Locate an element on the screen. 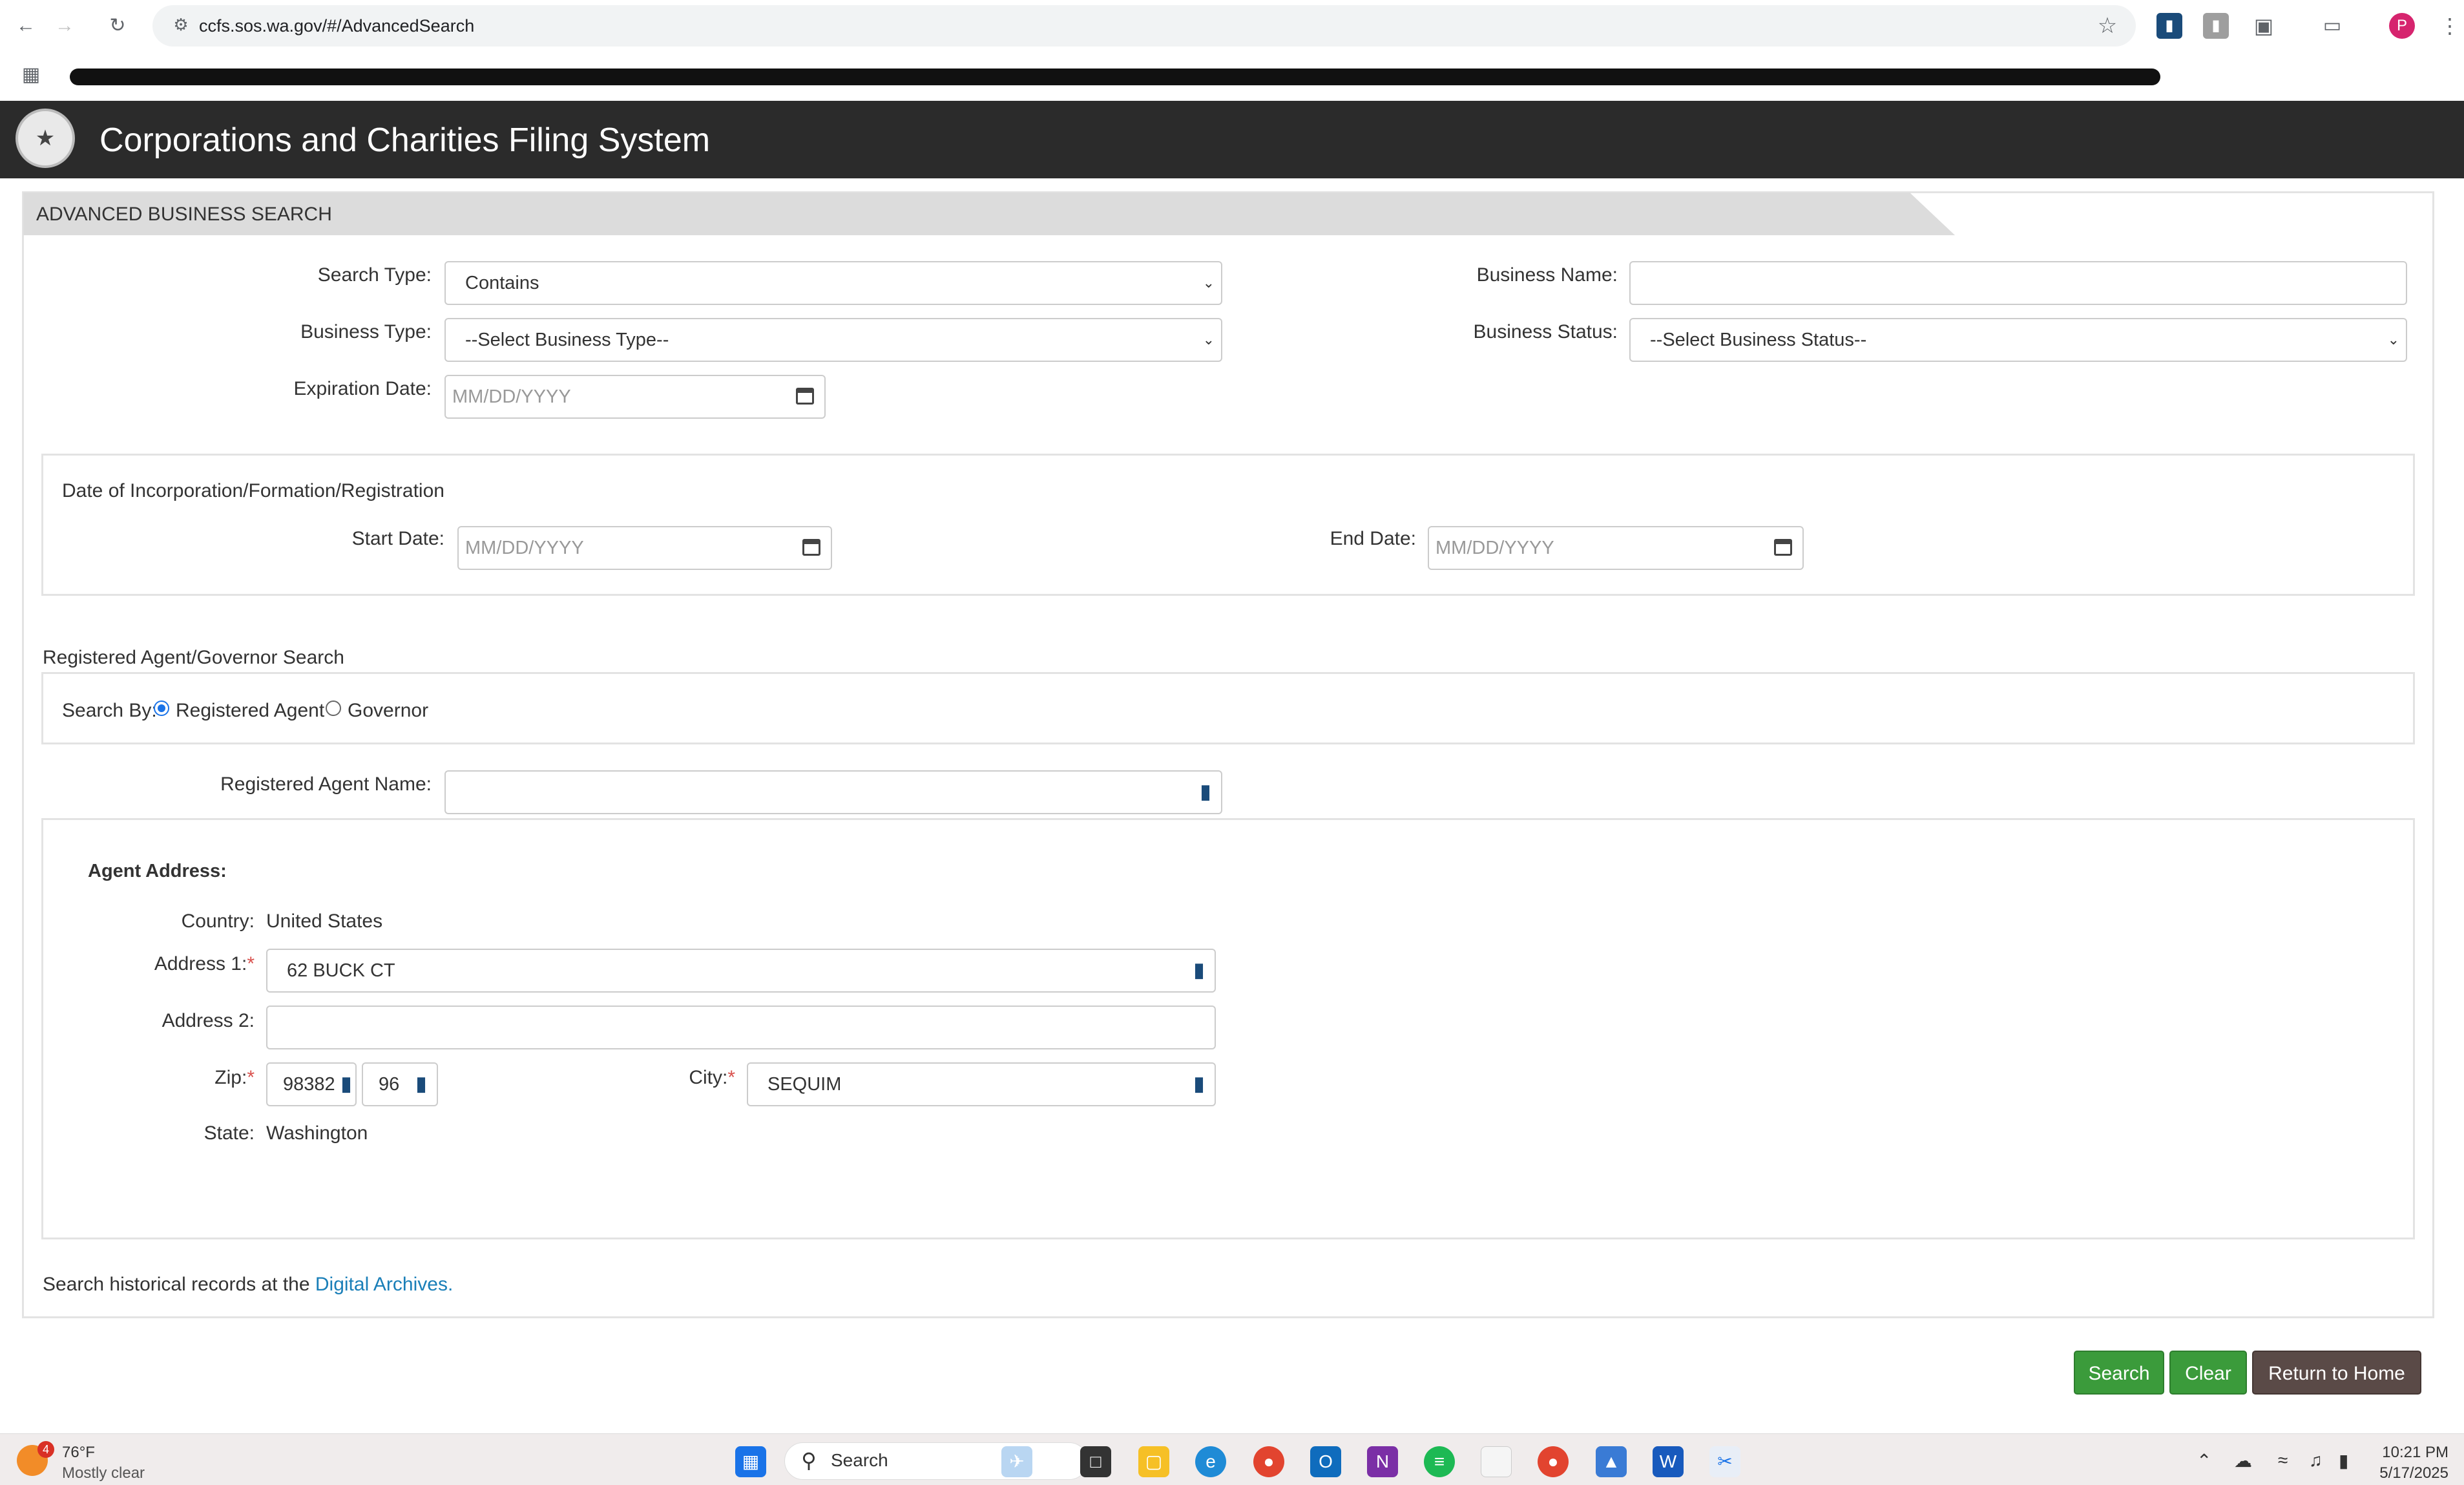  country-label: Country: is located at coordinates (218, 921).